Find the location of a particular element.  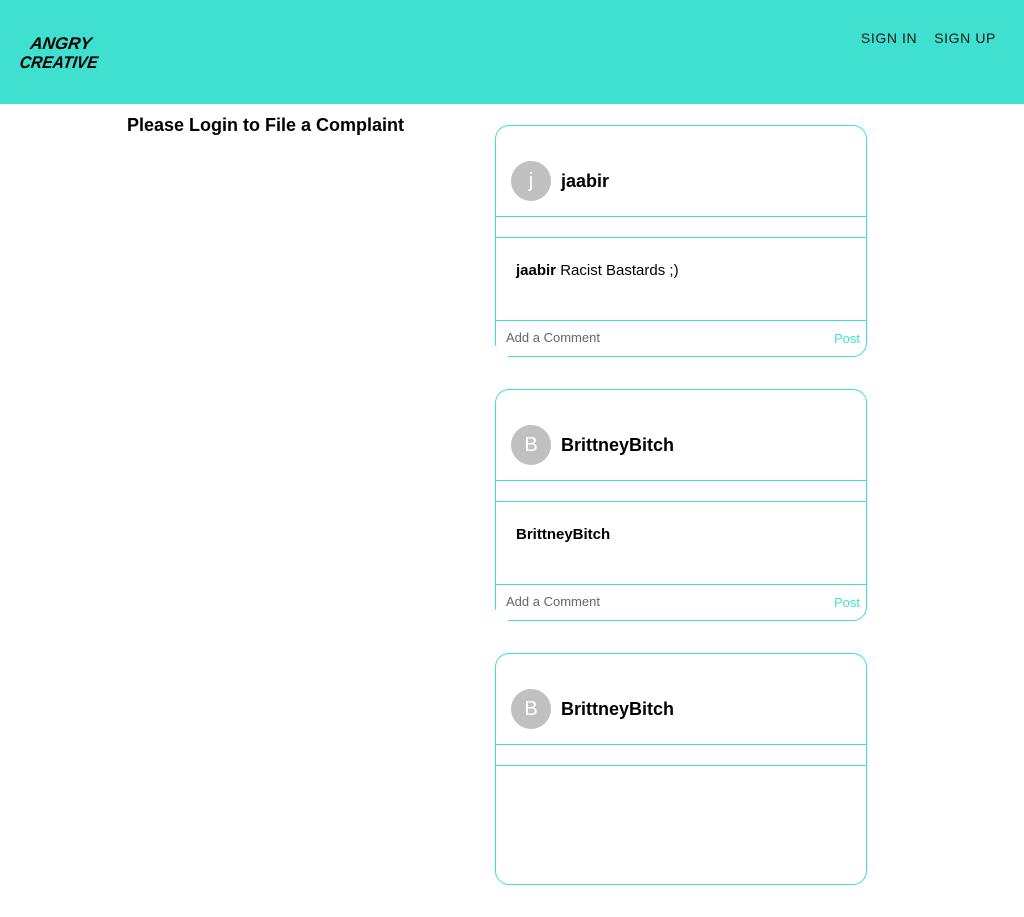

post-caption: jaabir Racist Bastards ;) is located at coordinates (597, 270).